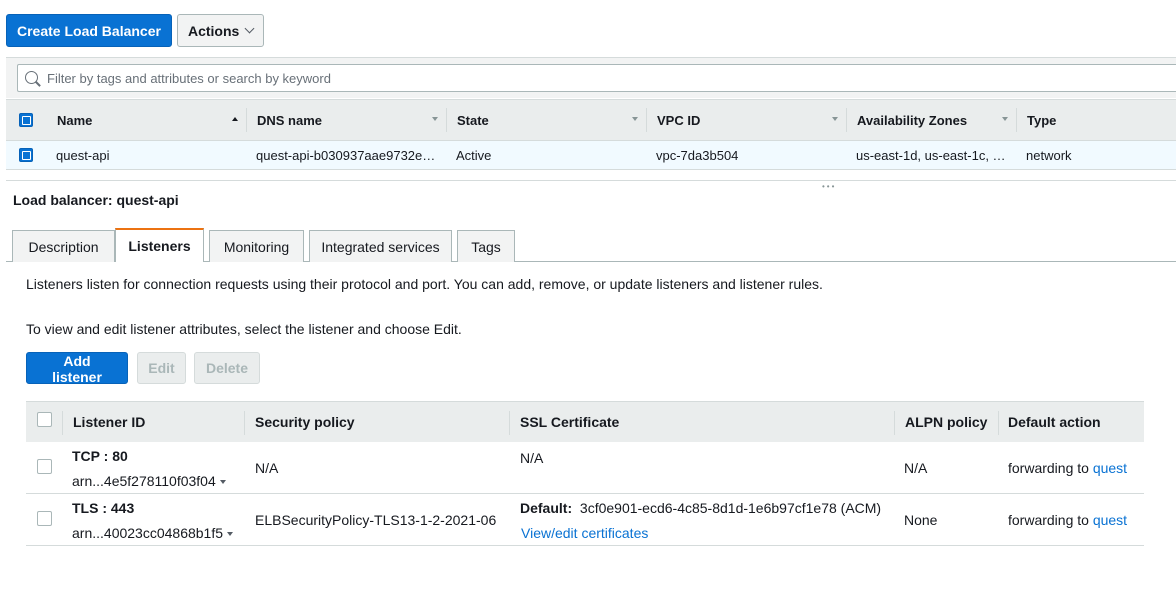 The image size is (1176, 592). I want to click on lb-type-cell: network, so click(1049, 155).